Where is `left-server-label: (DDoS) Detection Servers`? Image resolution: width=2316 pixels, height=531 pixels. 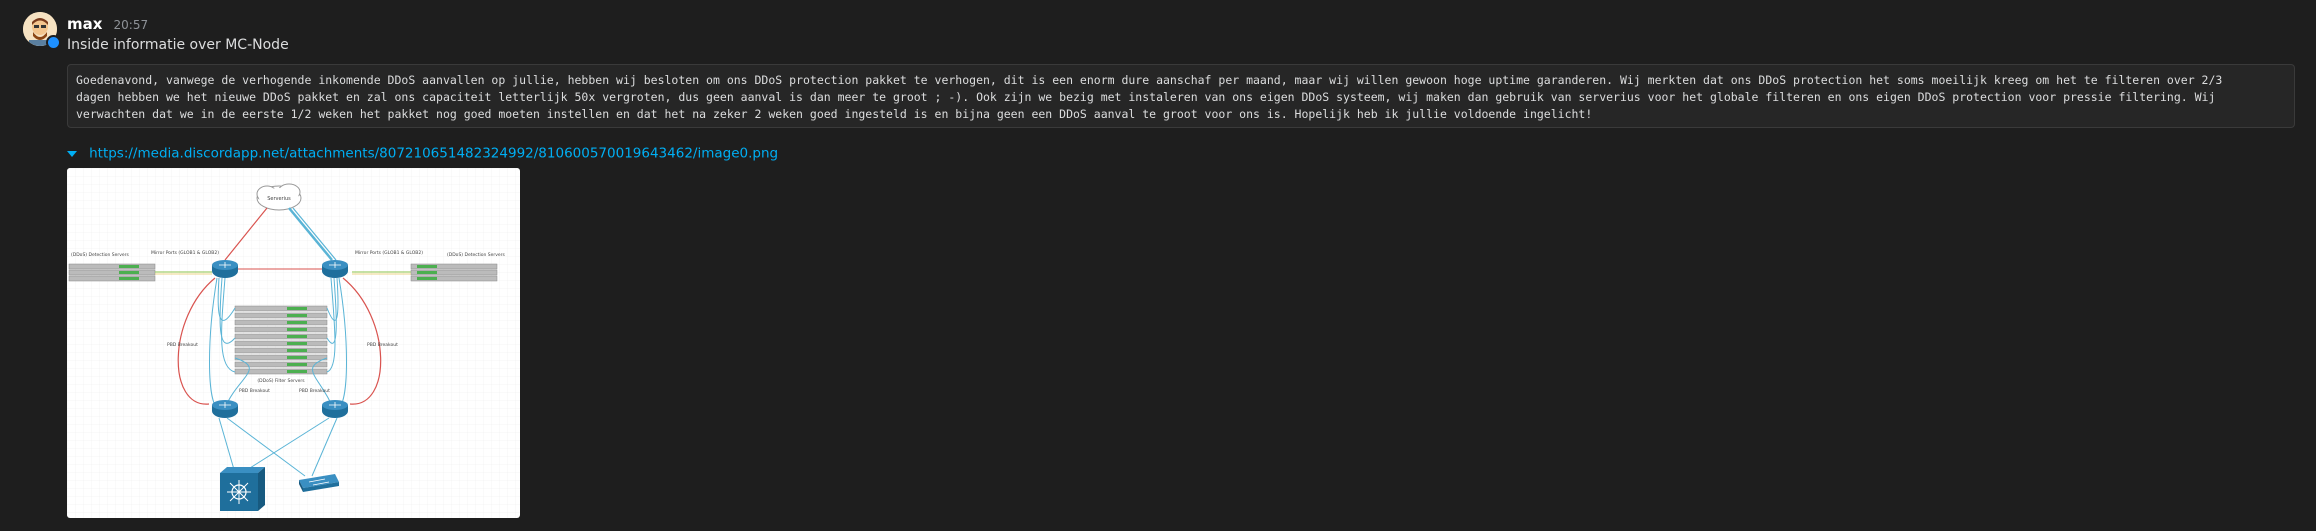 left-server-label: (DDoS) Detection Servers is located at coordinates (100, 255).